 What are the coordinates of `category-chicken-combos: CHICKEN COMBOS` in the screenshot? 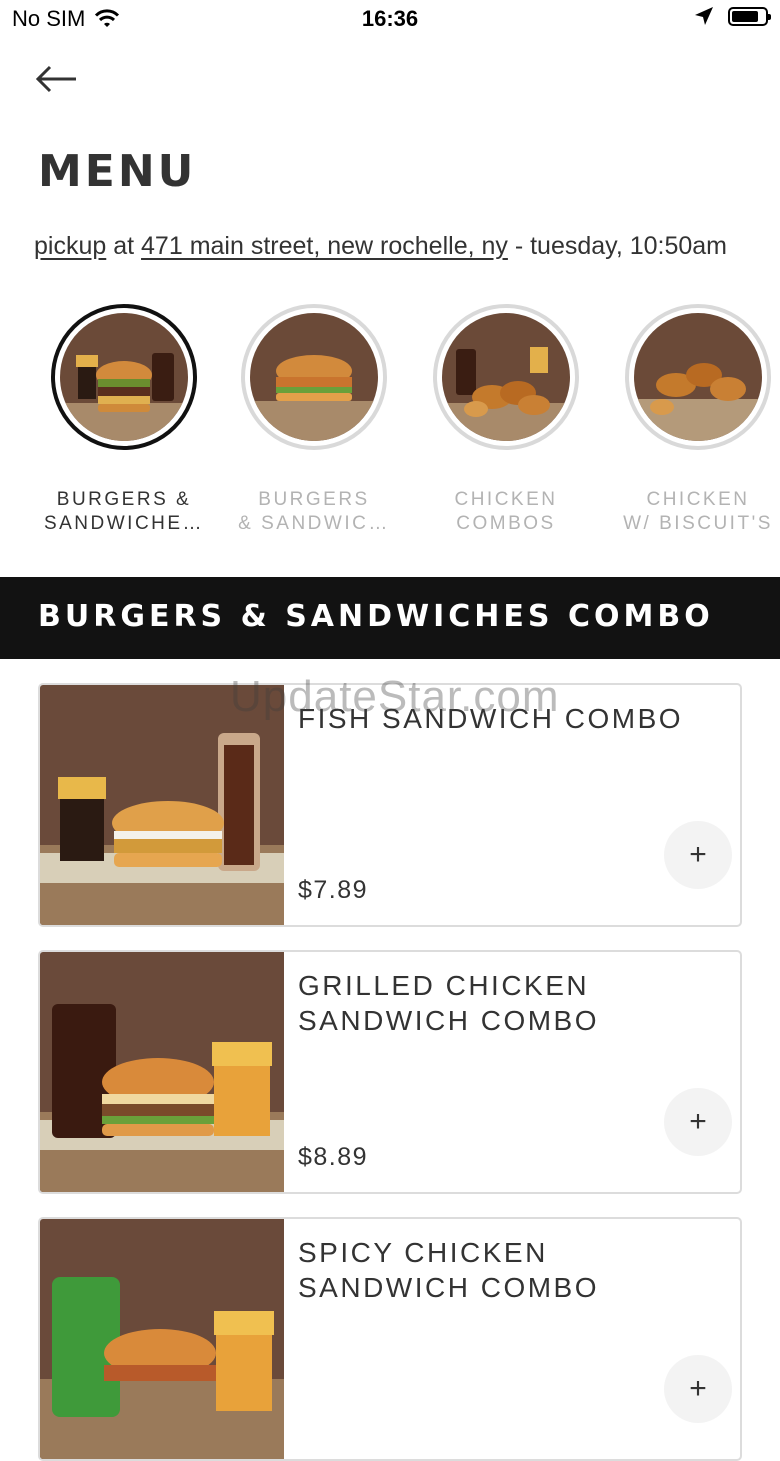 It's located at (506, 418).